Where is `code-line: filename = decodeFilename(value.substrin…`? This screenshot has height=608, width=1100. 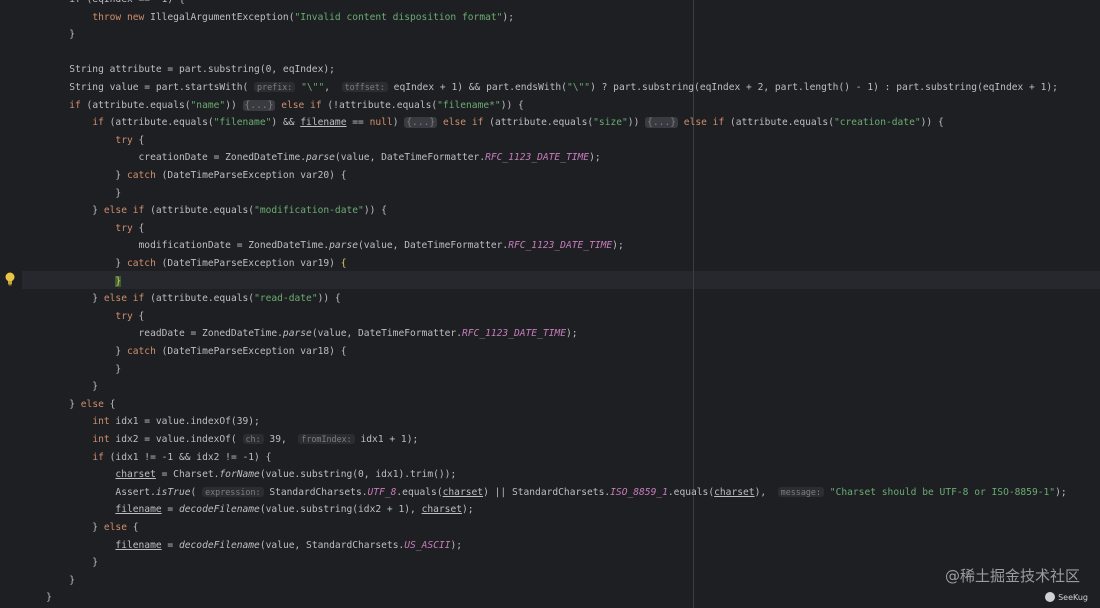
code-line: filename = decodeFilename(value.substrin… is located at coordinates (248, 510).